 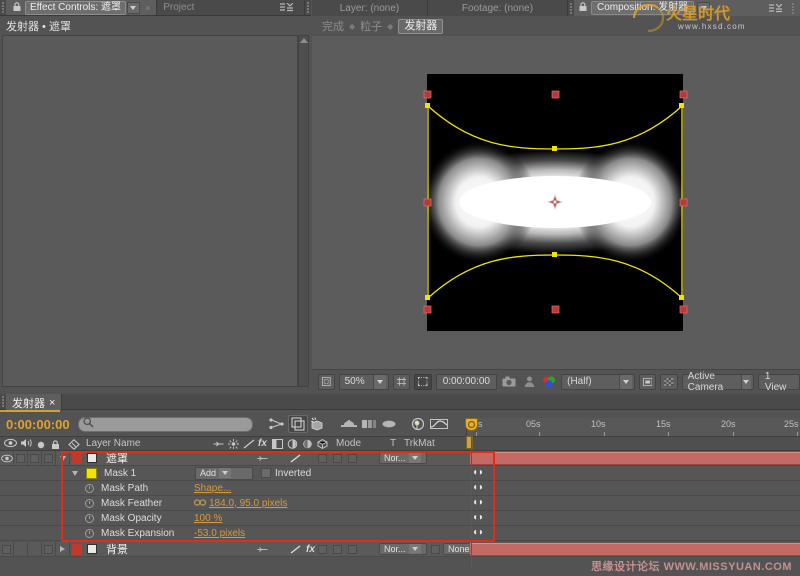 What do you see at coordinates (34, 402) in the screenshot?
I see `tab-timeline-composition: 发射器 ×` at bounding box center [34, 402].